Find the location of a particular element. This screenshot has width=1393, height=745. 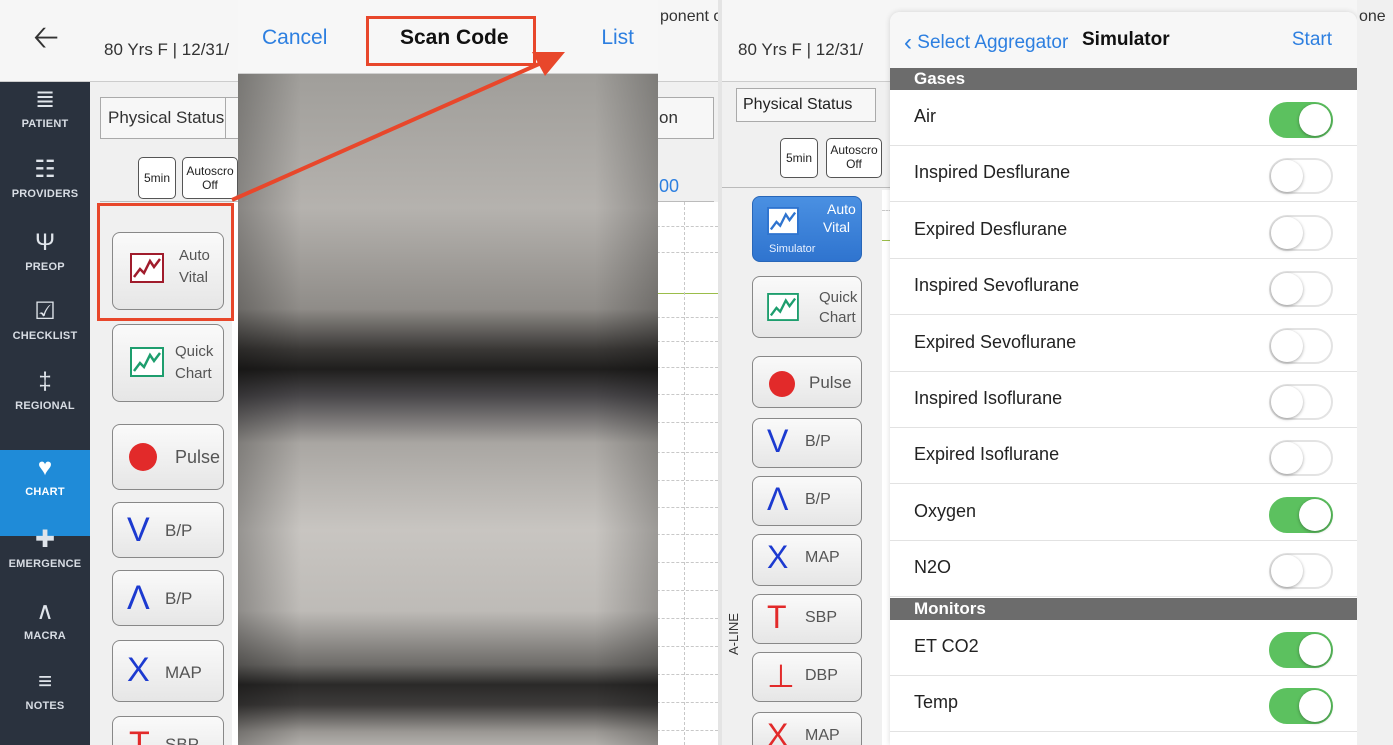

pulse-button: Pulse is located at coordinates (168, 457).